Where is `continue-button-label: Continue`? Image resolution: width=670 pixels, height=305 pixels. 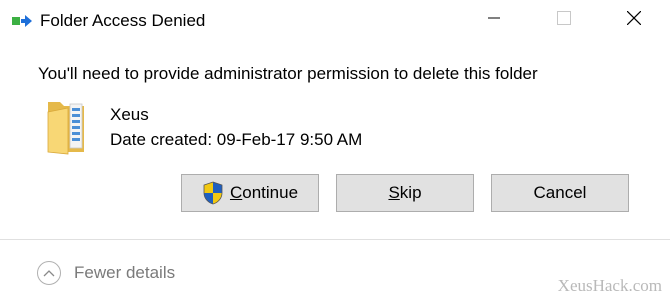 continue-button-label: Continue is located at coordinates (264, 192).